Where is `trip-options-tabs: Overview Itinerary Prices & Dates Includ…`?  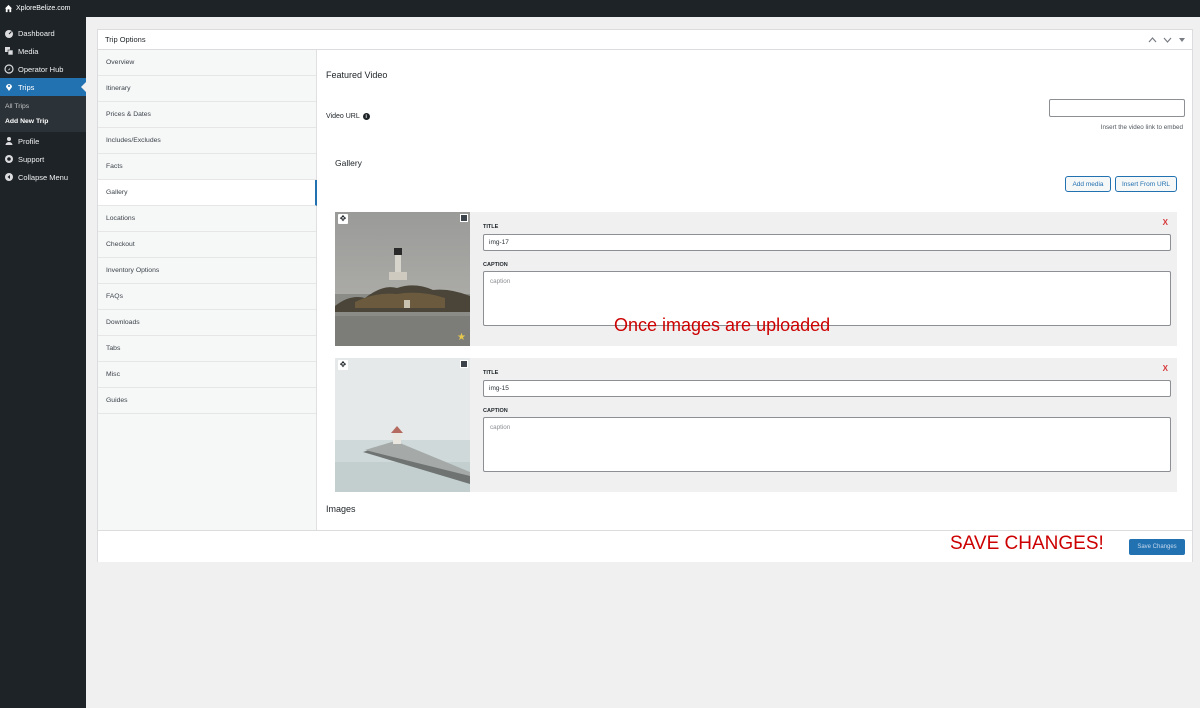
trip-options-tabs: Overview Itinerary Prices & Dates Includ… is located at coordinates (207, 290).